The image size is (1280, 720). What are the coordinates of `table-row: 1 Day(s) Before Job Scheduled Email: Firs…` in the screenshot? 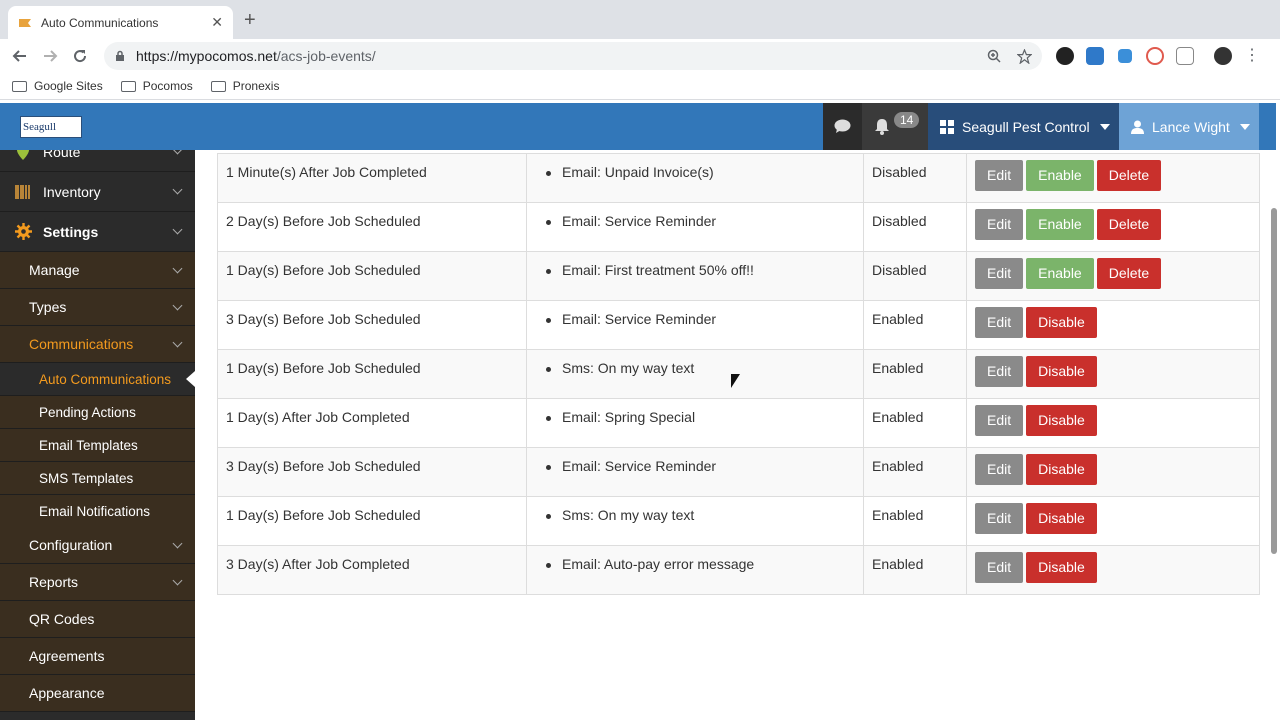 It's located at (738, 276).